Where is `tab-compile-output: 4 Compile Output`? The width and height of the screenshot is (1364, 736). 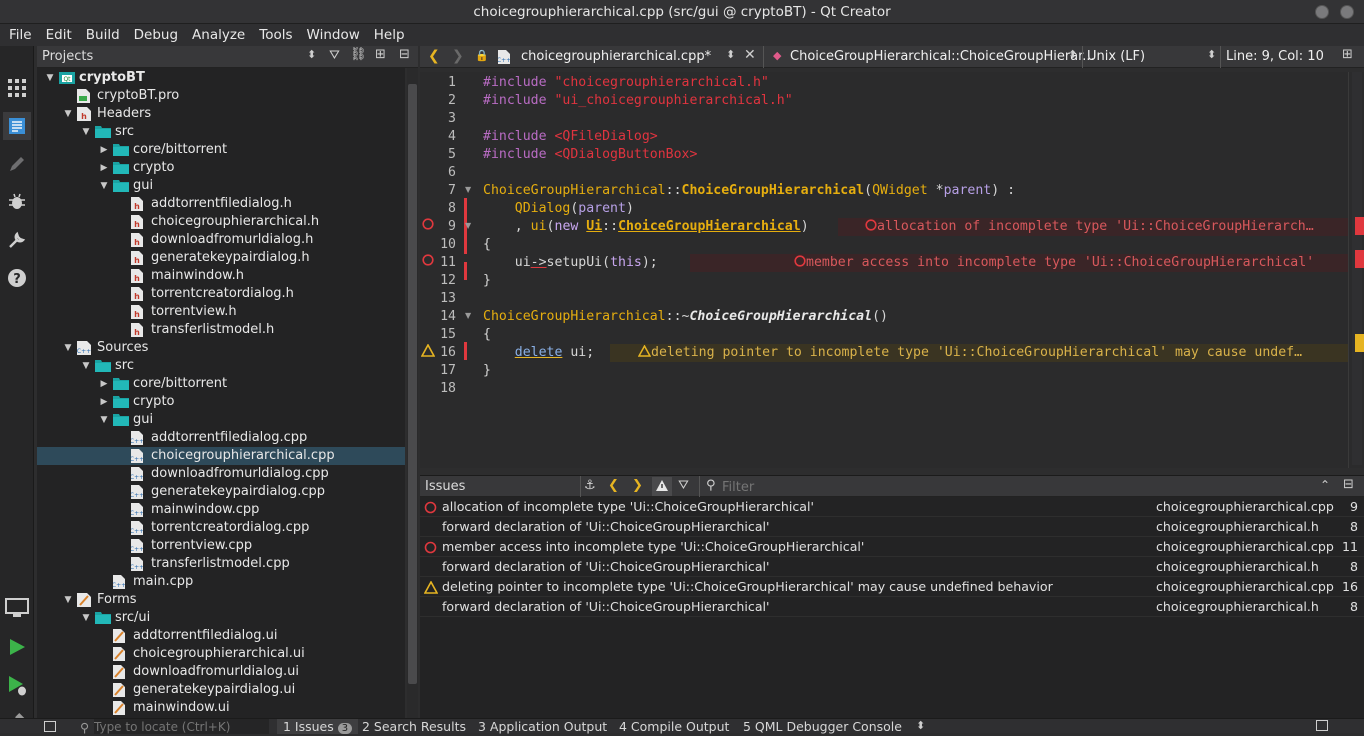 tab-compile-output: 4 Compile Output is located at coordinates (674, 726).